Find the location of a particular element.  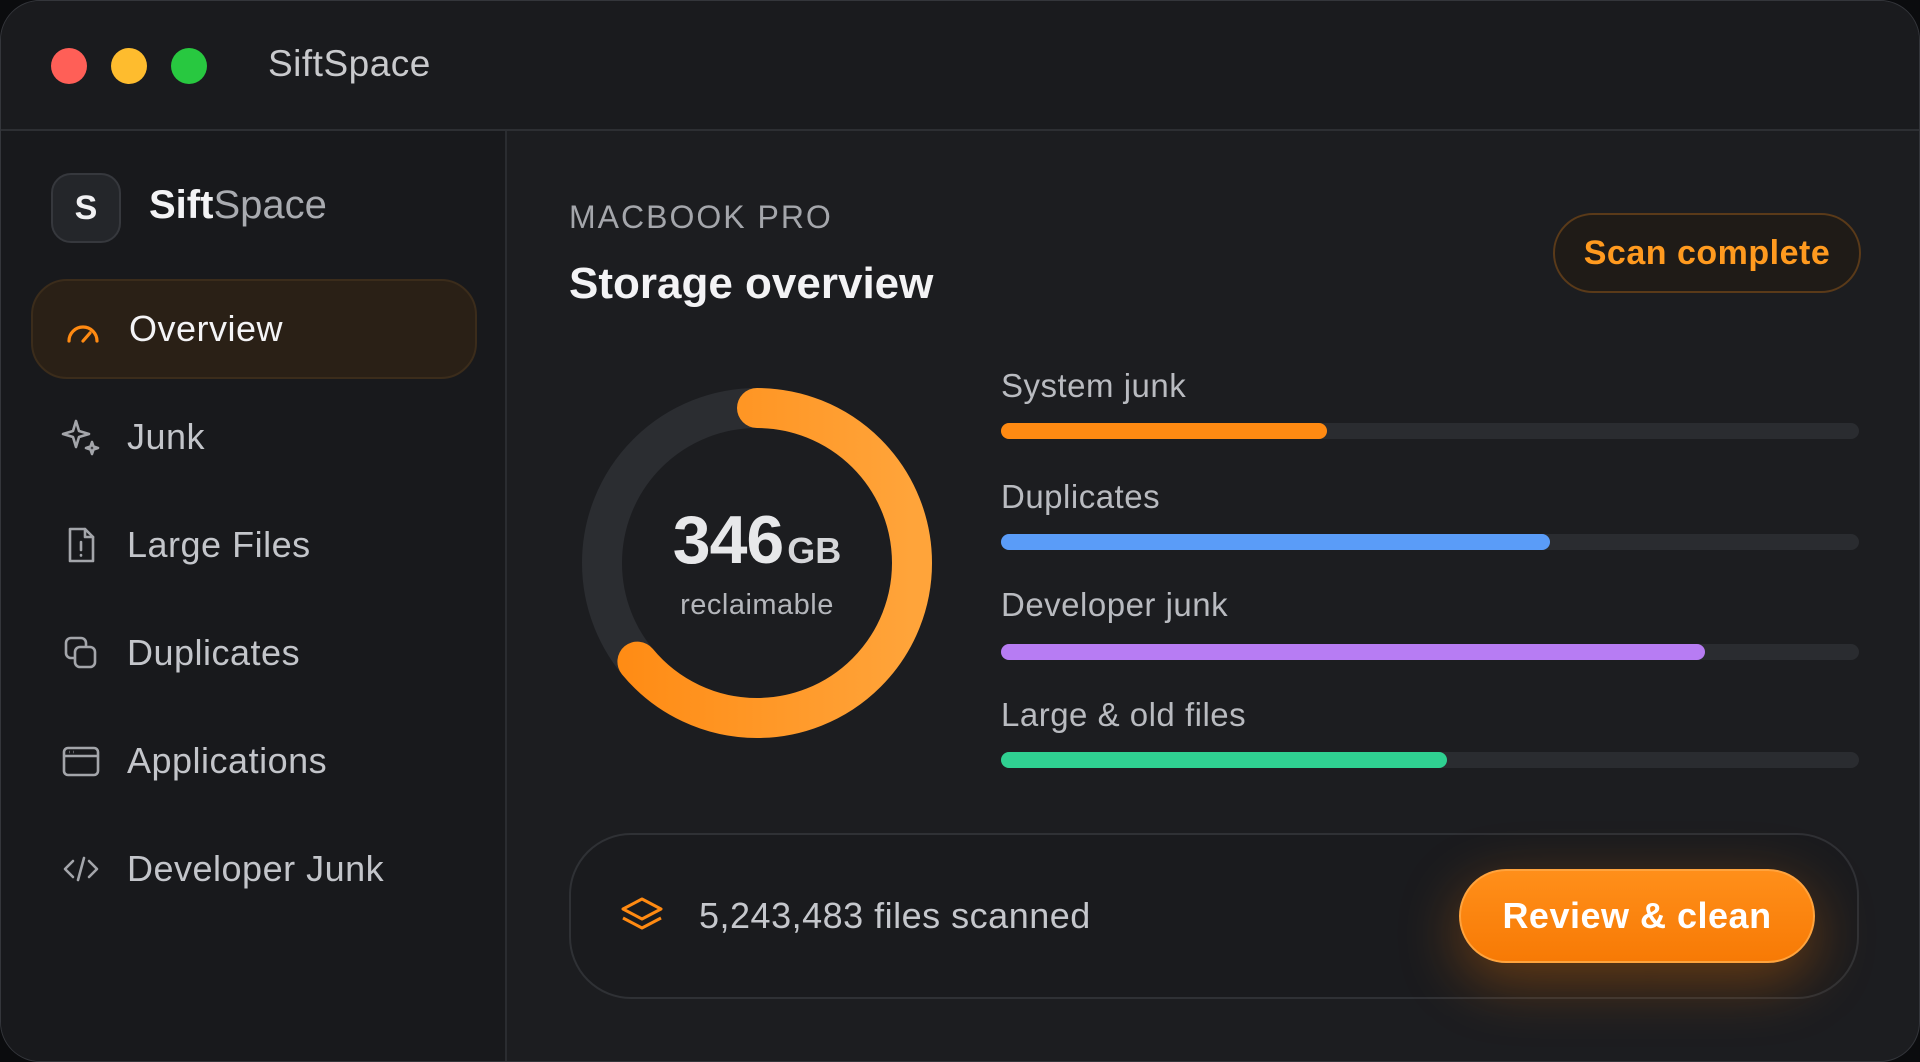

brand-name-light: Space is located at coordinates (270, 205).